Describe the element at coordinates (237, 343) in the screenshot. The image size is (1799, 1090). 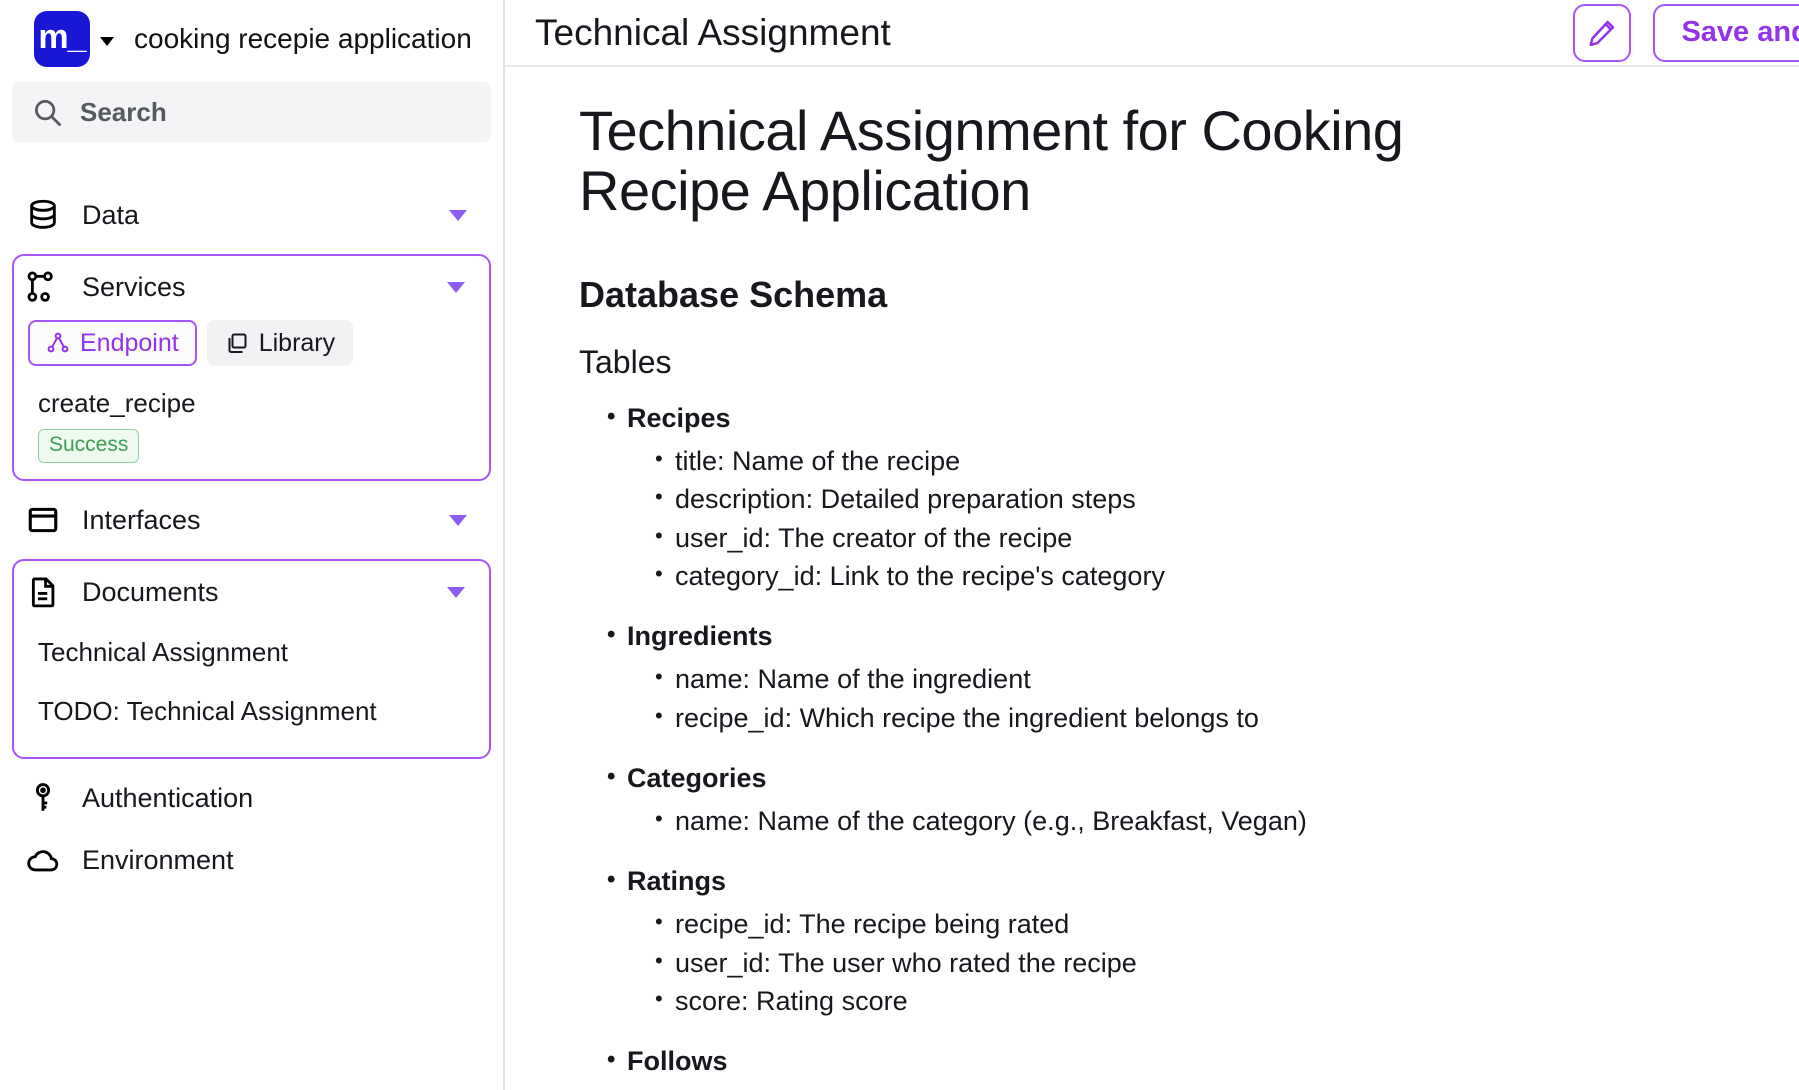
I see `library-copy-icon` at that location.